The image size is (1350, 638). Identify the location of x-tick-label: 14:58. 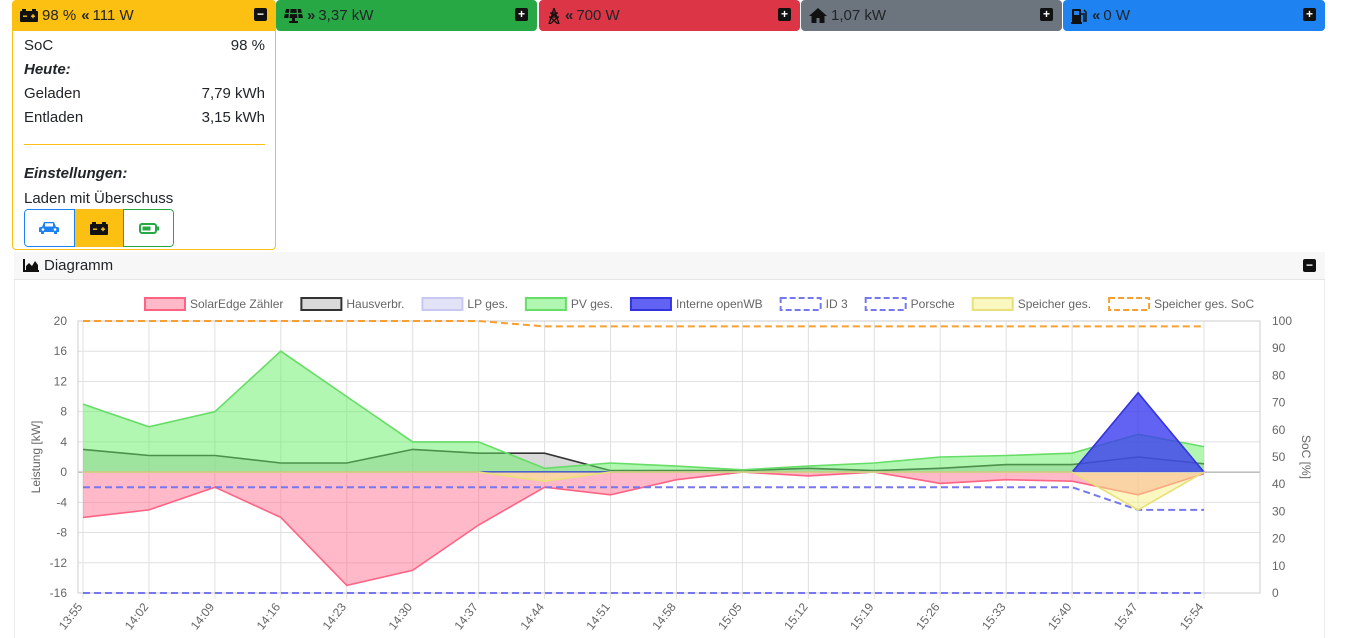
(664, 616).